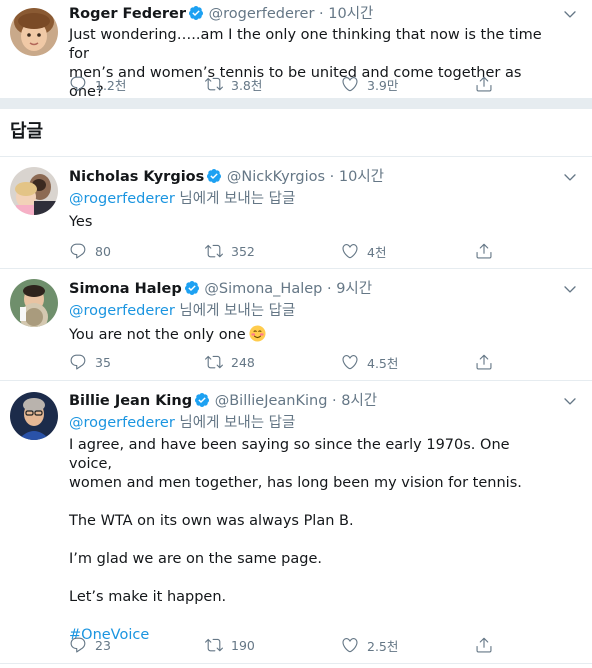 This screenshot has height=668, width=592. What do you see at coordinates (289, 362) in the screenshot?
I see `tweet-actions: 35 248 4.5천` at bounding box center [289, 362].